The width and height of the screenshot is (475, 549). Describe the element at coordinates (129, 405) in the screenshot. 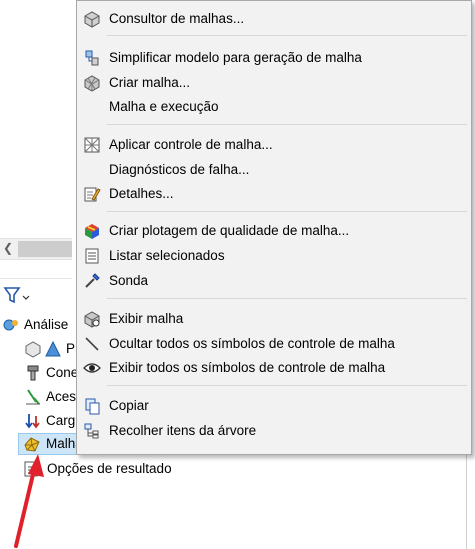

I see `menu-item-label: Copiar` at that location.